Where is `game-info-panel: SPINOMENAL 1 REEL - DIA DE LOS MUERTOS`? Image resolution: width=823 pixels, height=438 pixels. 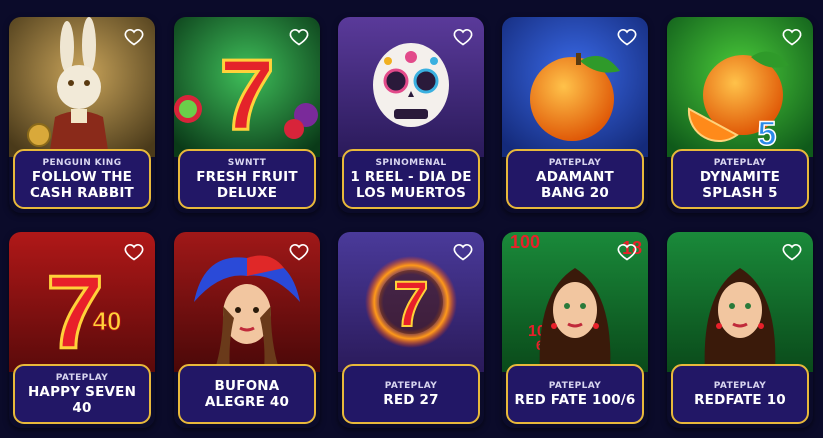 game-info-panel: SPINOMENAL 1 REEL - DIA DE LOS MUERTOS is located at coordinates (411, 179).